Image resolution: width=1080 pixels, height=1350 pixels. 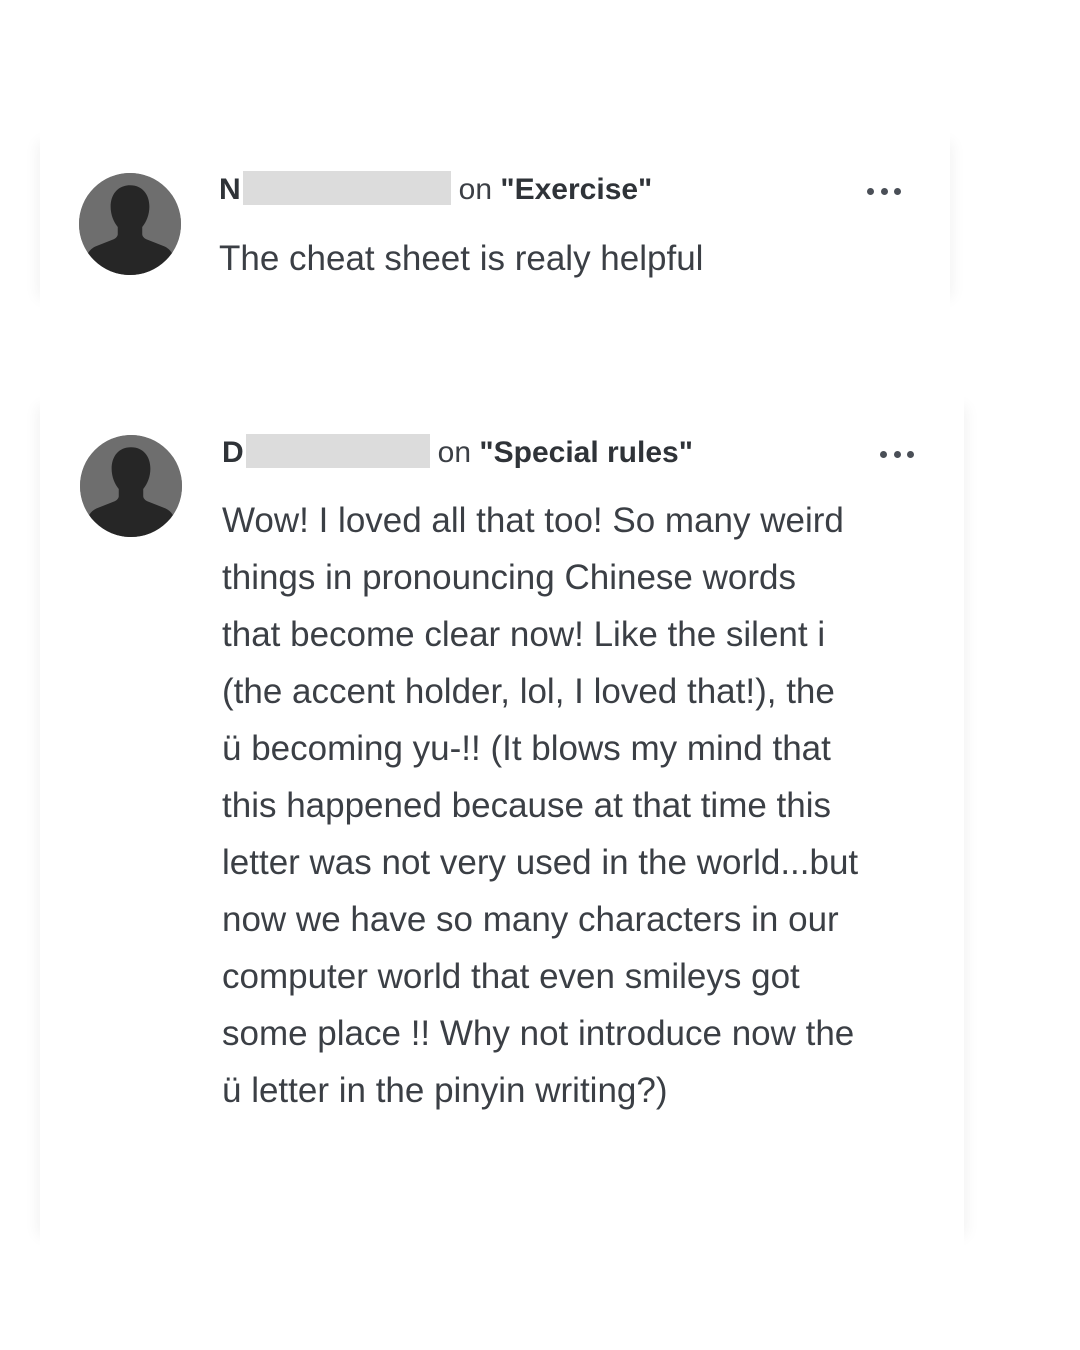 I want to click on comment-body: The cheat sheet is realy helpful, so click(x=461, y=258).